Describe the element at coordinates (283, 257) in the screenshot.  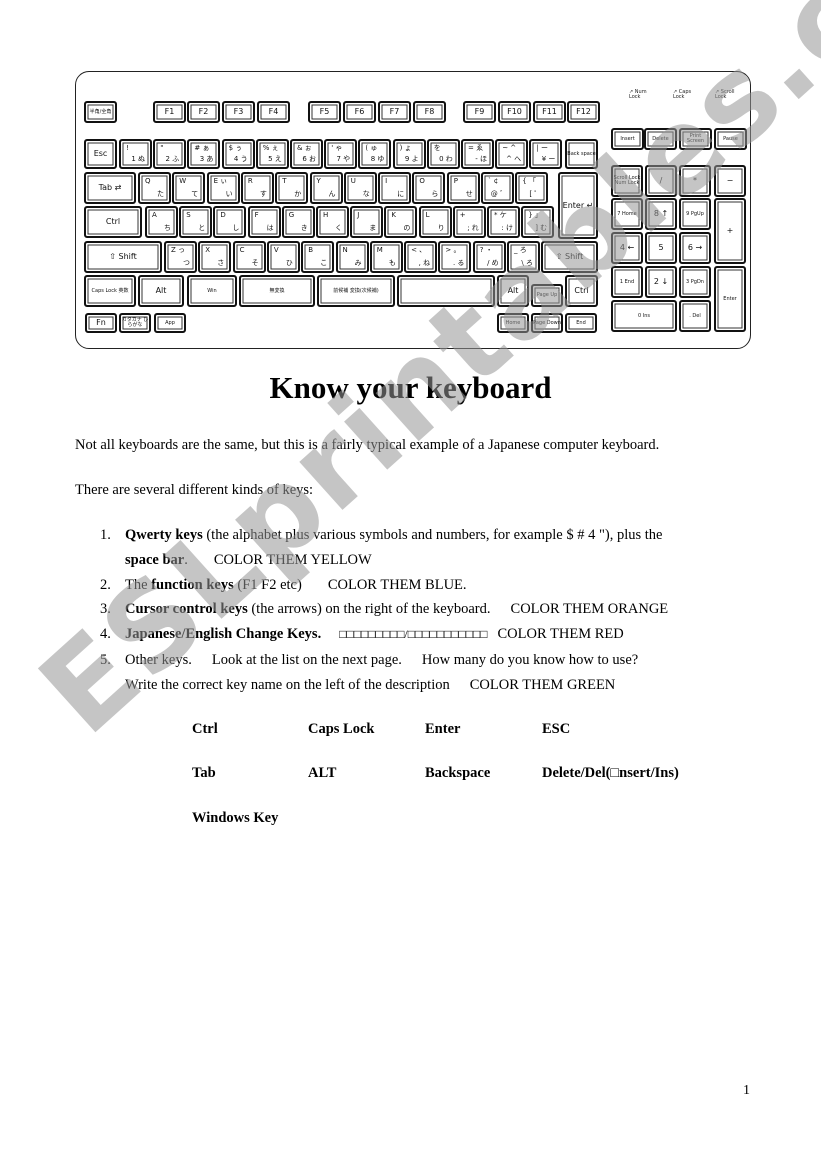
I see `key-letter: Vひ` at that location.